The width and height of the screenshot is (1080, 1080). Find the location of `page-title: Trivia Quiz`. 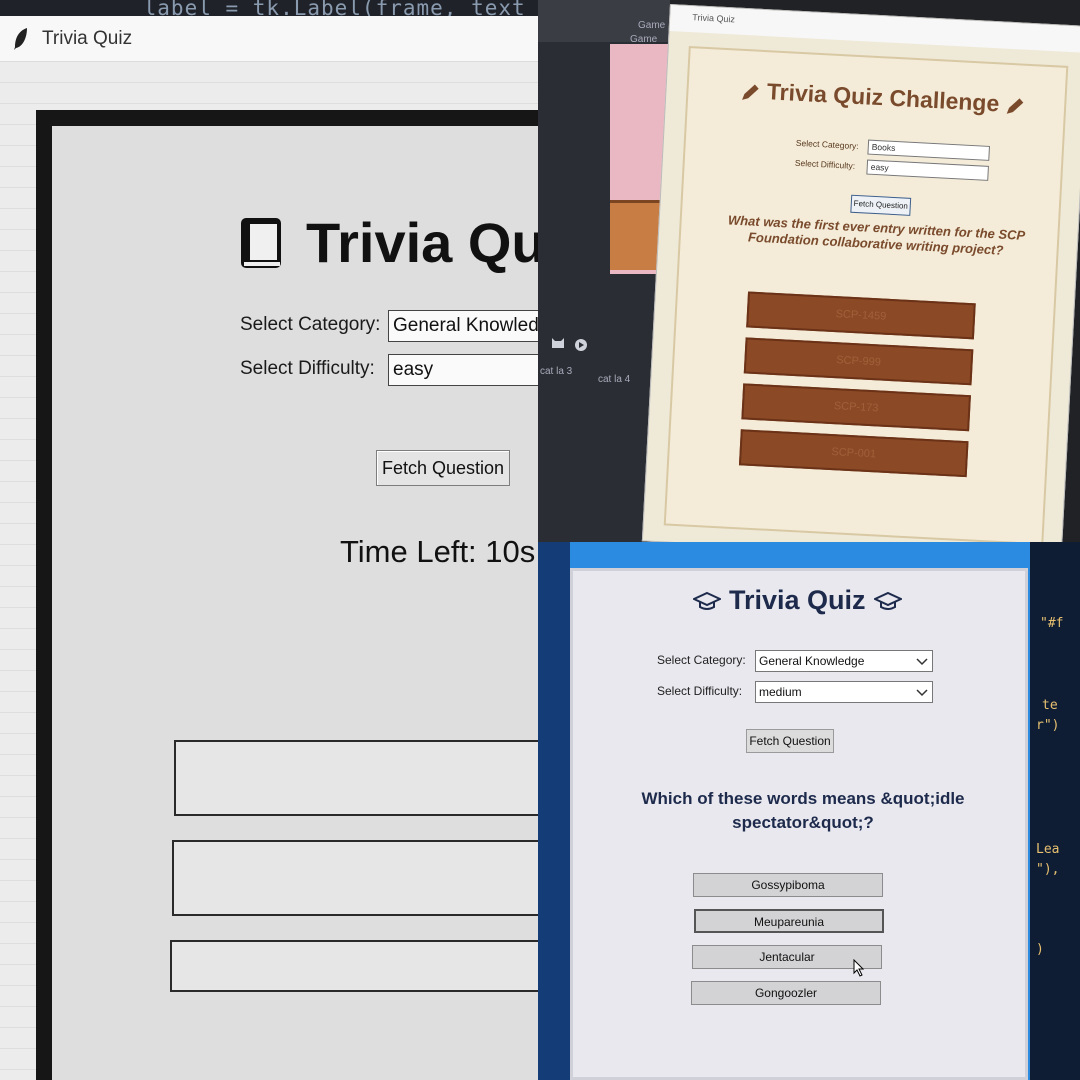

page-title: Trivia Quiz is located at coordinates (797, 600).